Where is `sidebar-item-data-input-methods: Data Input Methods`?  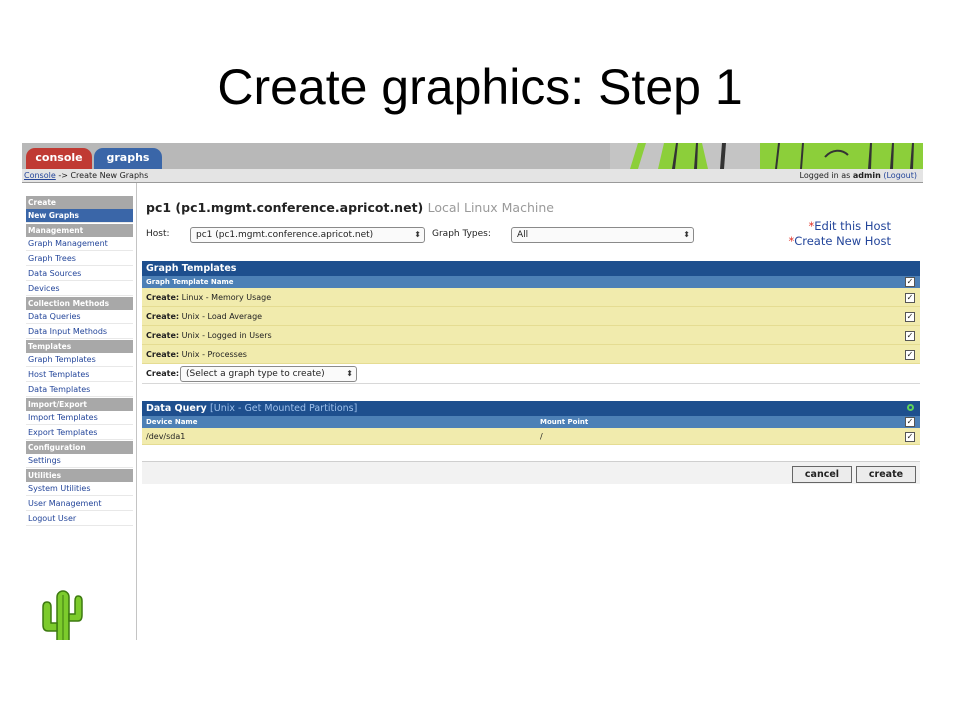
sidebar-item-data-input-methods: Data Input Methods is located at coordinates (79, 332).